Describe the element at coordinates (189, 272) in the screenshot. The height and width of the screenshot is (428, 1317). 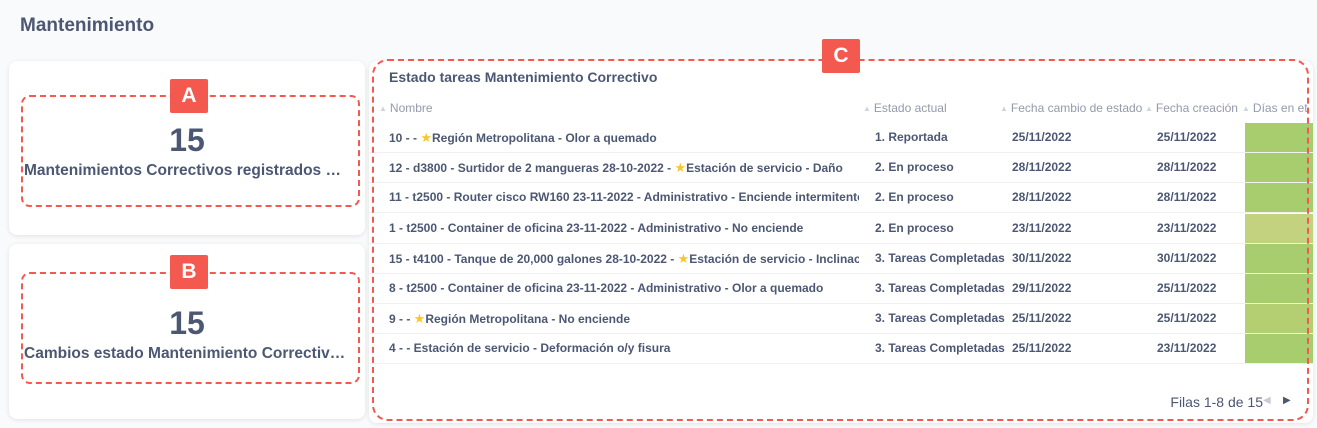
I see `badge-b: B` at that location.